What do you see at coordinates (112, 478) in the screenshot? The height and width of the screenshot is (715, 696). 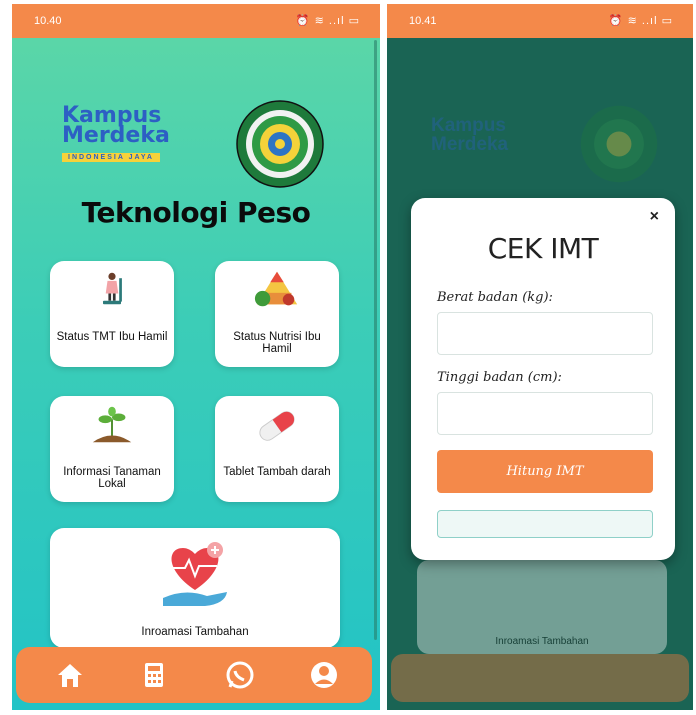 I see `informasi-tanaman-label: Informasi Tanaman Lokal` at bounding box center [112, 478].